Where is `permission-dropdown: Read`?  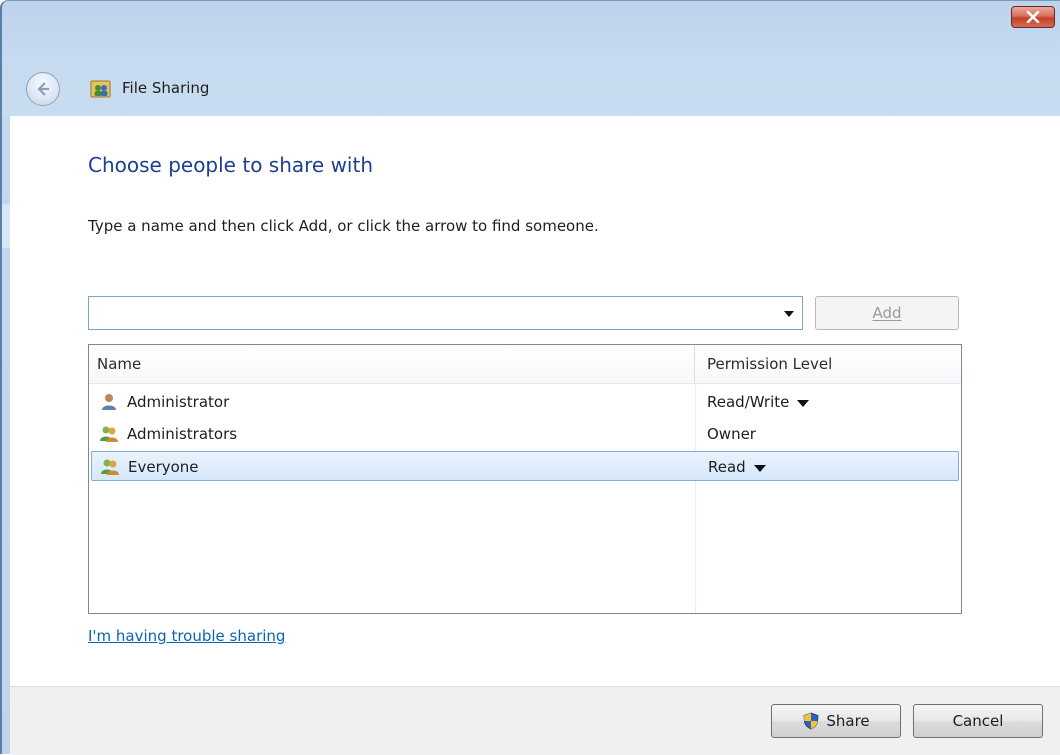 permission-dropdown: Read is located at coordinates (737, 467).